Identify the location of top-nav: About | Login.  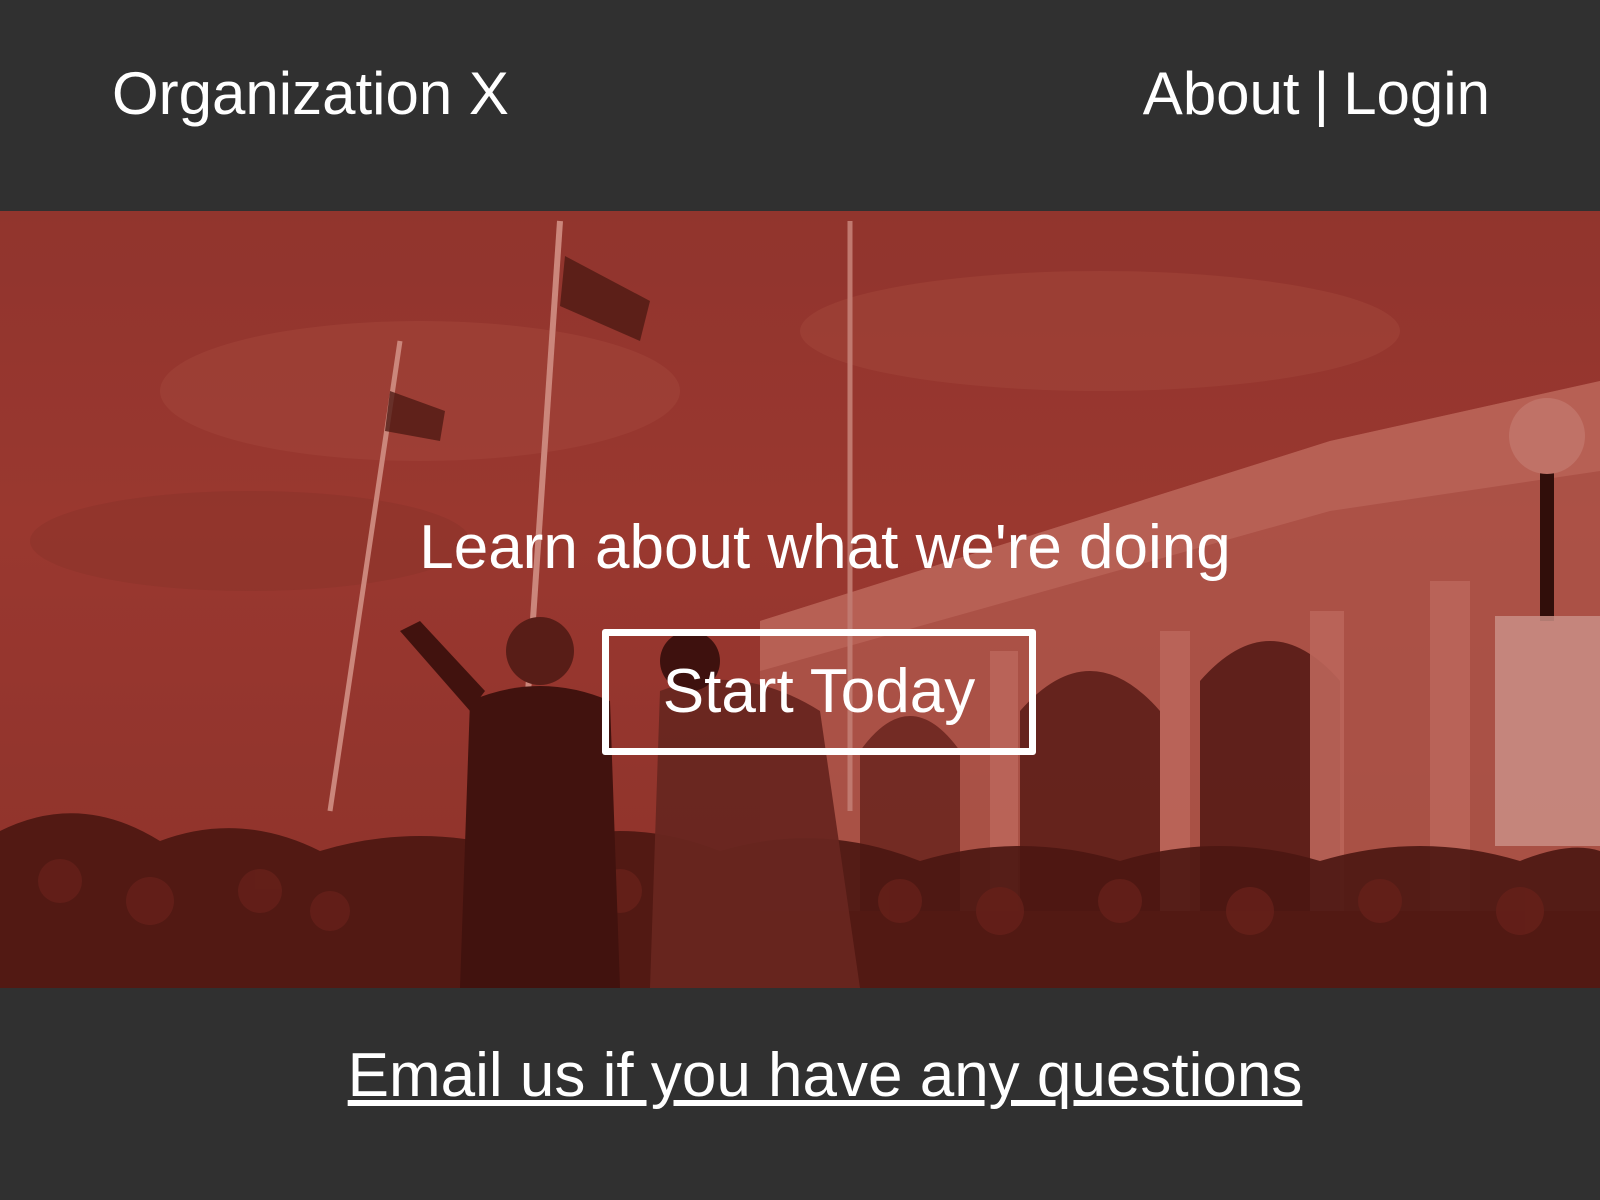
(1316, 94).